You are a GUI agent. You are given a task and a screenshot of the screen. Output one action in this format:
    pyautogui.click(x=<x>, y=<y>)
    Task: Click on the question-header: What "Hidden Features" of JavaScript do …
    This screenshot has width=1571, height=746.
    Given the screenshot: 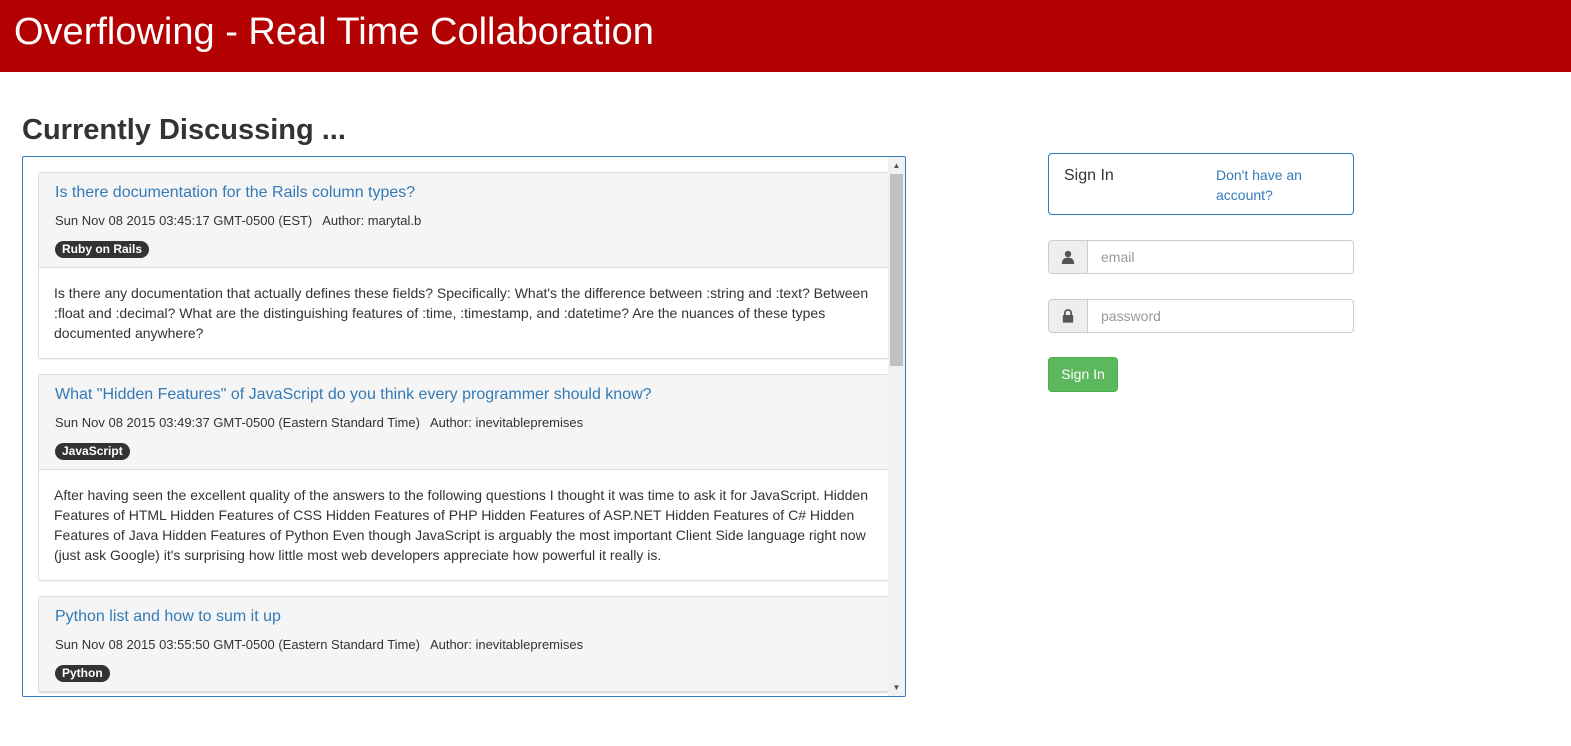 What is the action you would take?
    pyautogui.click(x=463, y=422)
    